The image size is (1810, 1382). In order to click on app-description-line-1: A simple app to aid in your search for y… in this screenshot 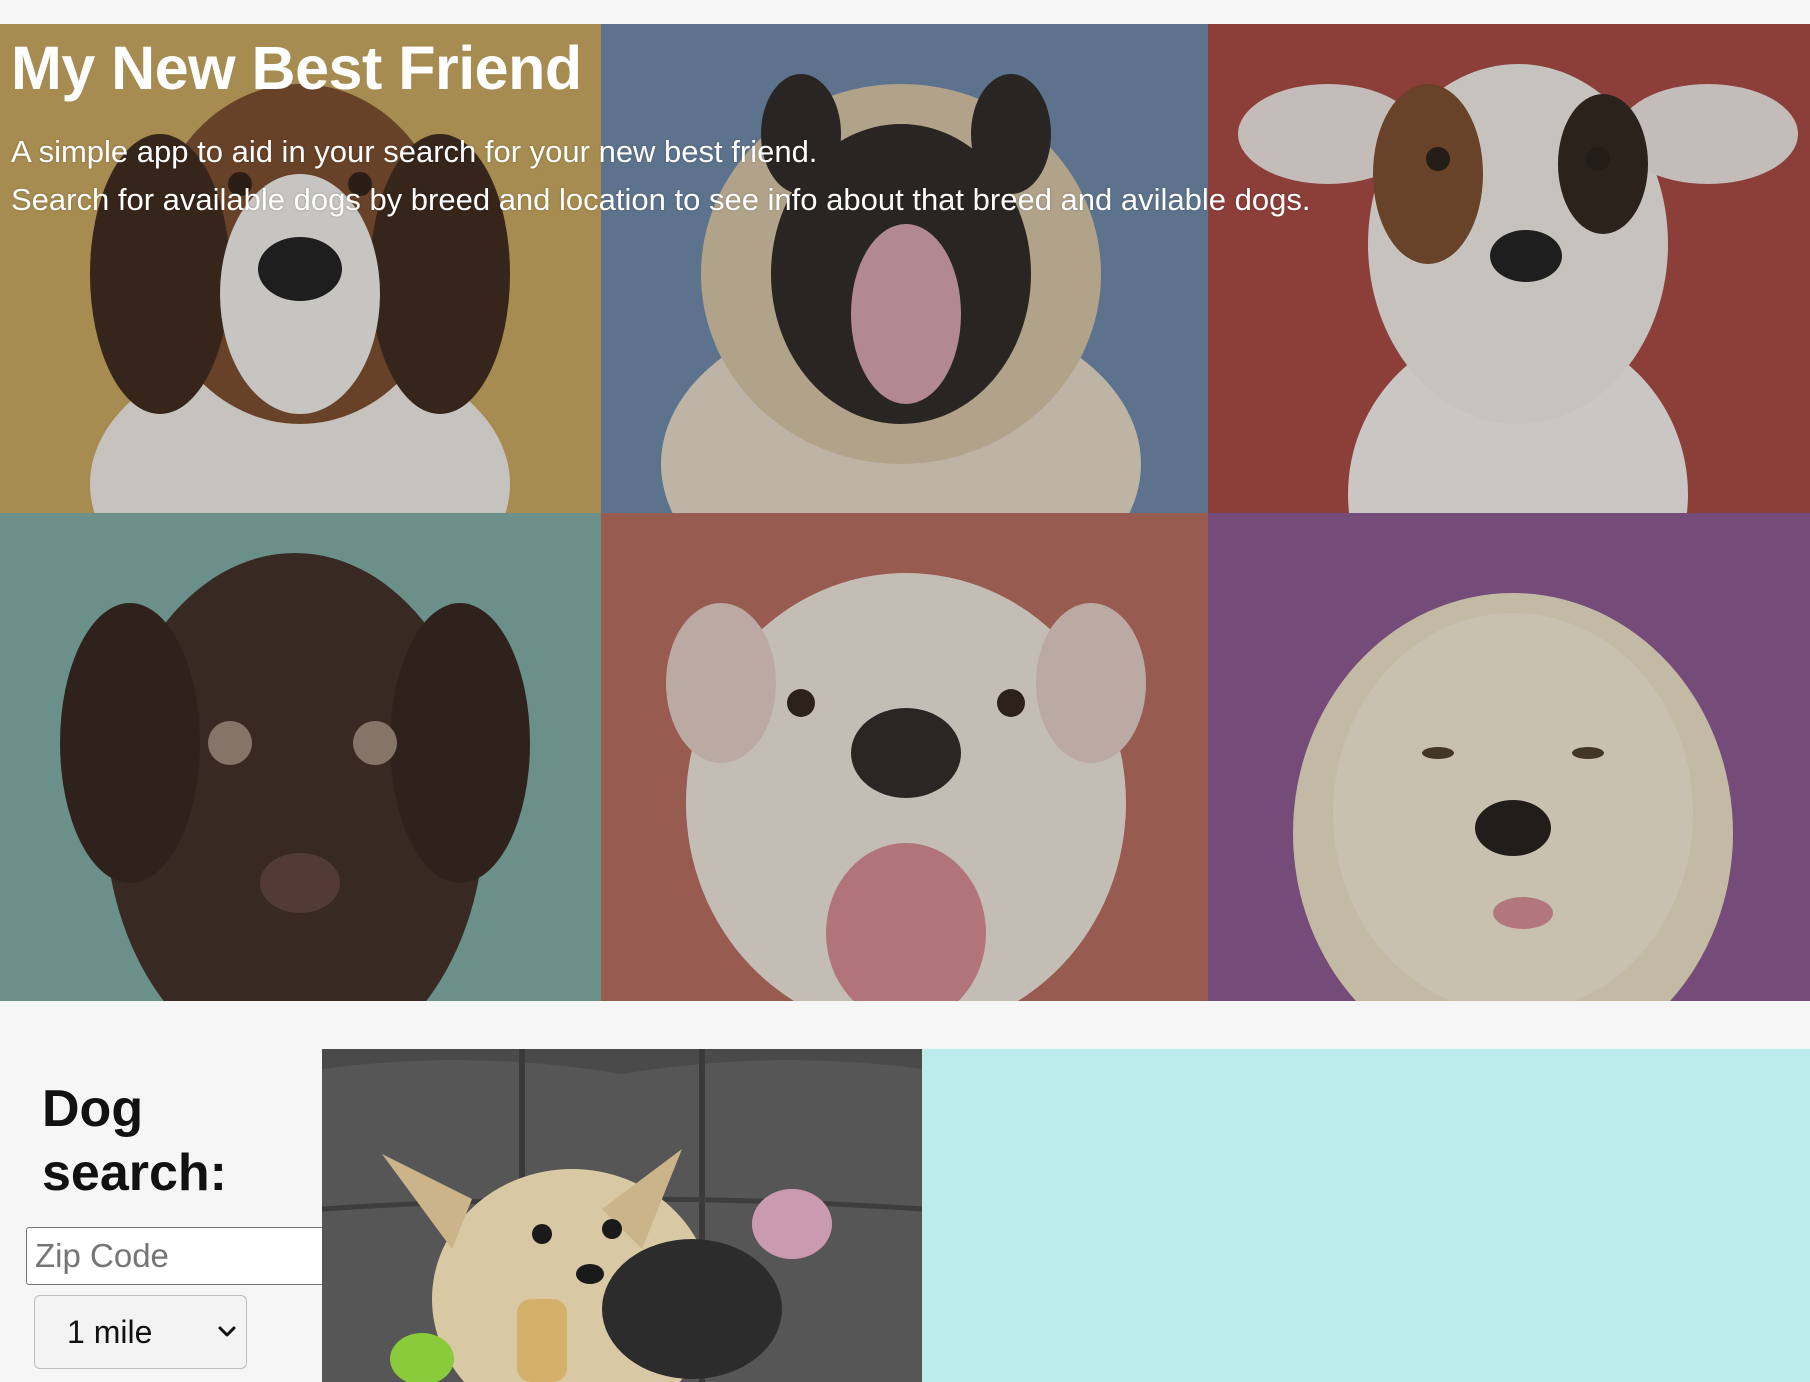, I will do `click(414, 151)`.